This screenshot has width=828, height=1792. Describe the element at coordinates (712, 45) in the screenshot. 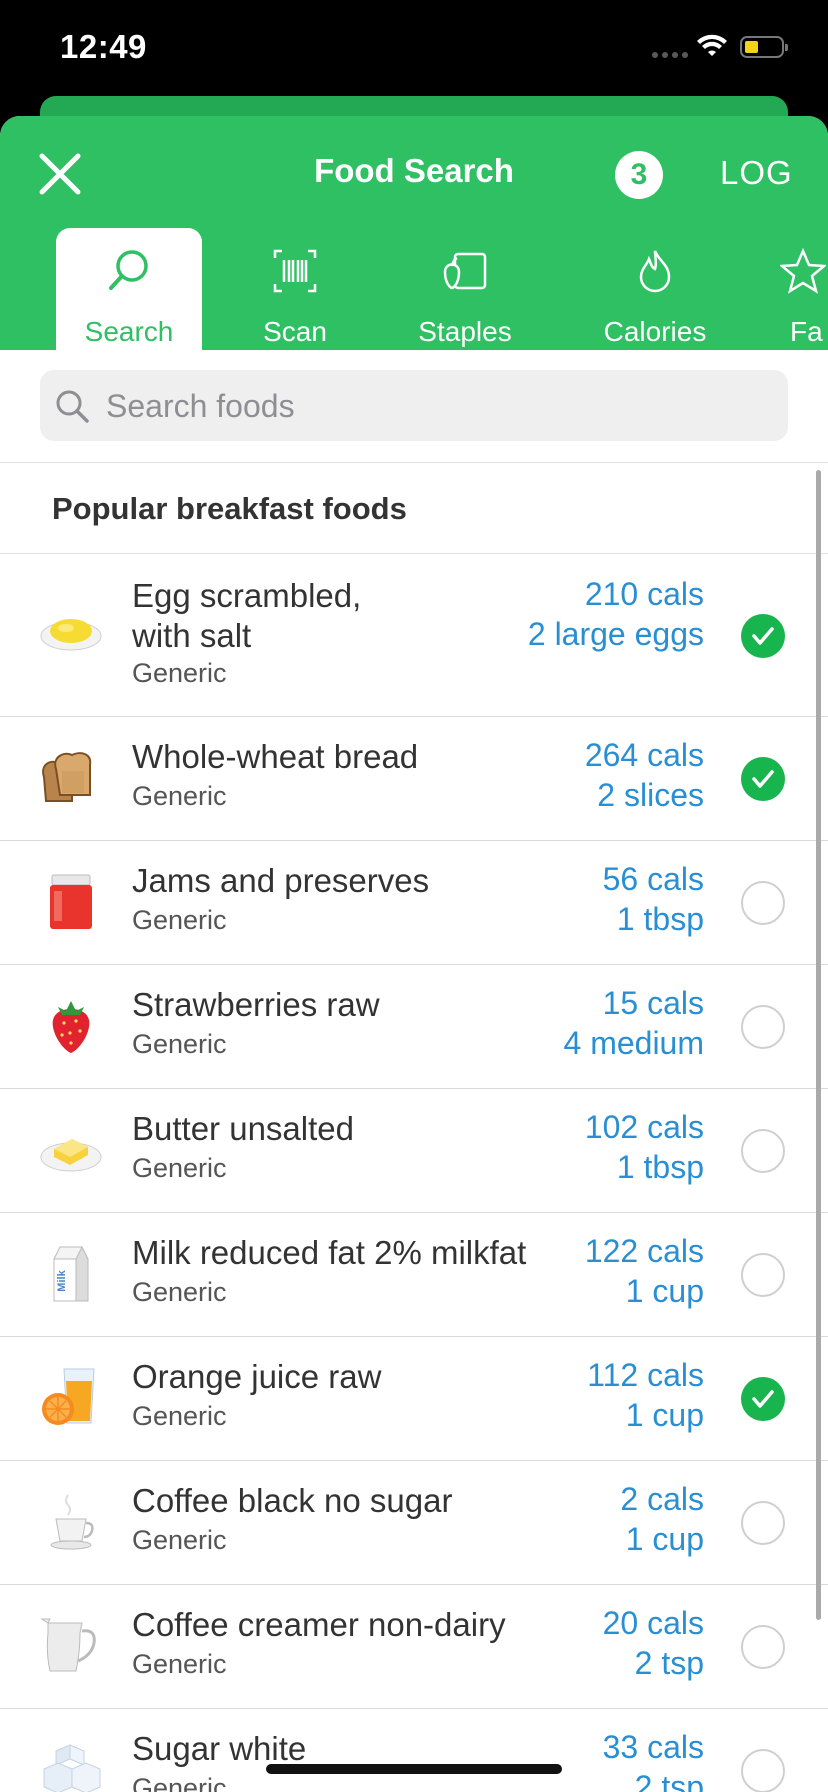

I see `wifi-icon` at that location.